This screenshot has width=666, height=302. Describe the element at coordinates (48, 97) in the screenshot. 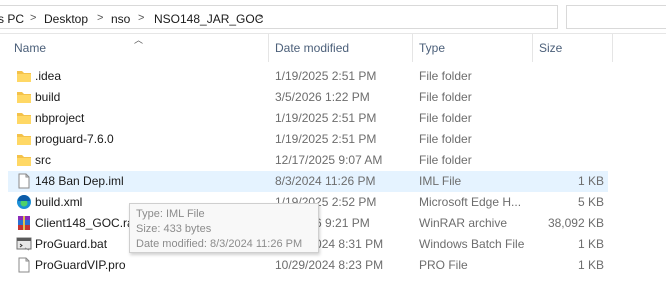

I see `file-name: build` at that location.